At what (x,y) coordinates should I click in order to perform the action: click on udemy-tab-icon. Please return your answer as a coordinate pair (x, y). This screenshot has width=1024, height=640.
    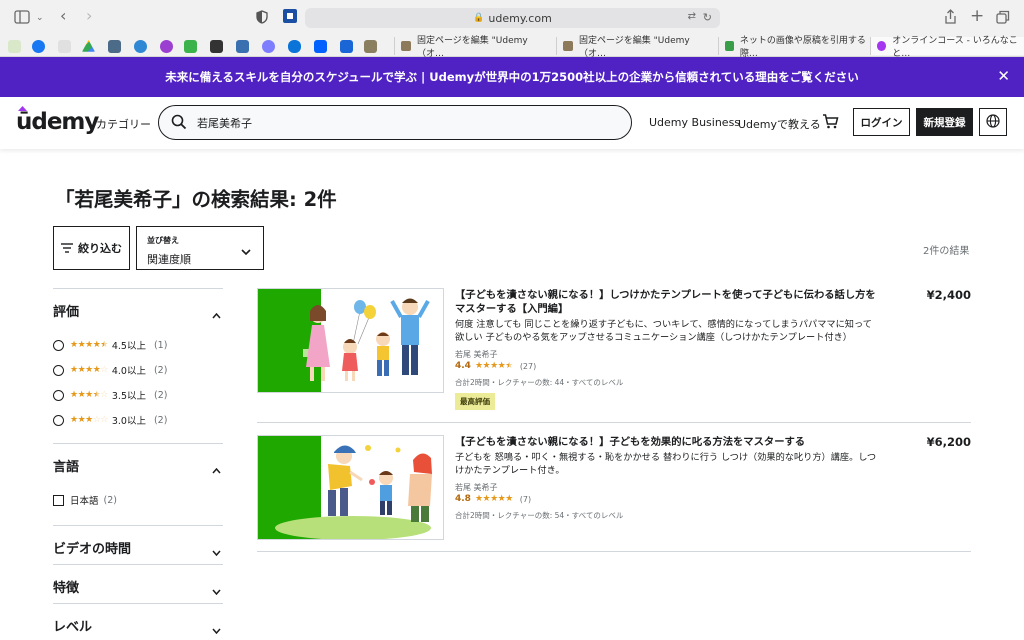
    Looking at the image, I should click on (882, 46).